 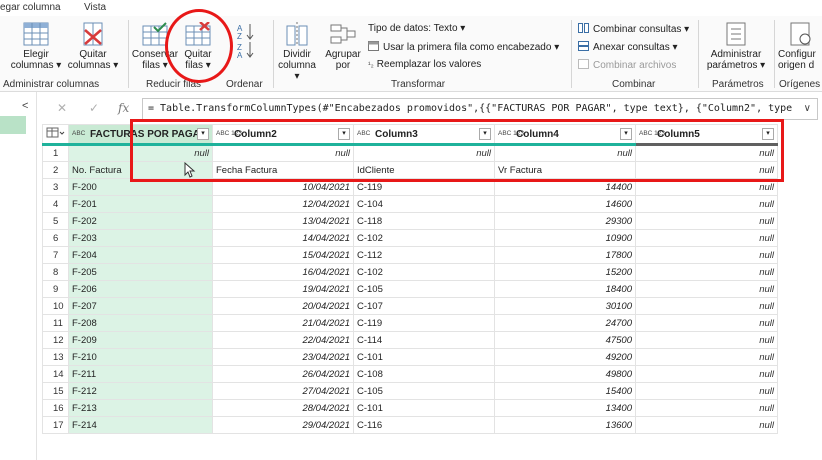 I want to click on table-cell: F-207, so click(x=140, y=306).